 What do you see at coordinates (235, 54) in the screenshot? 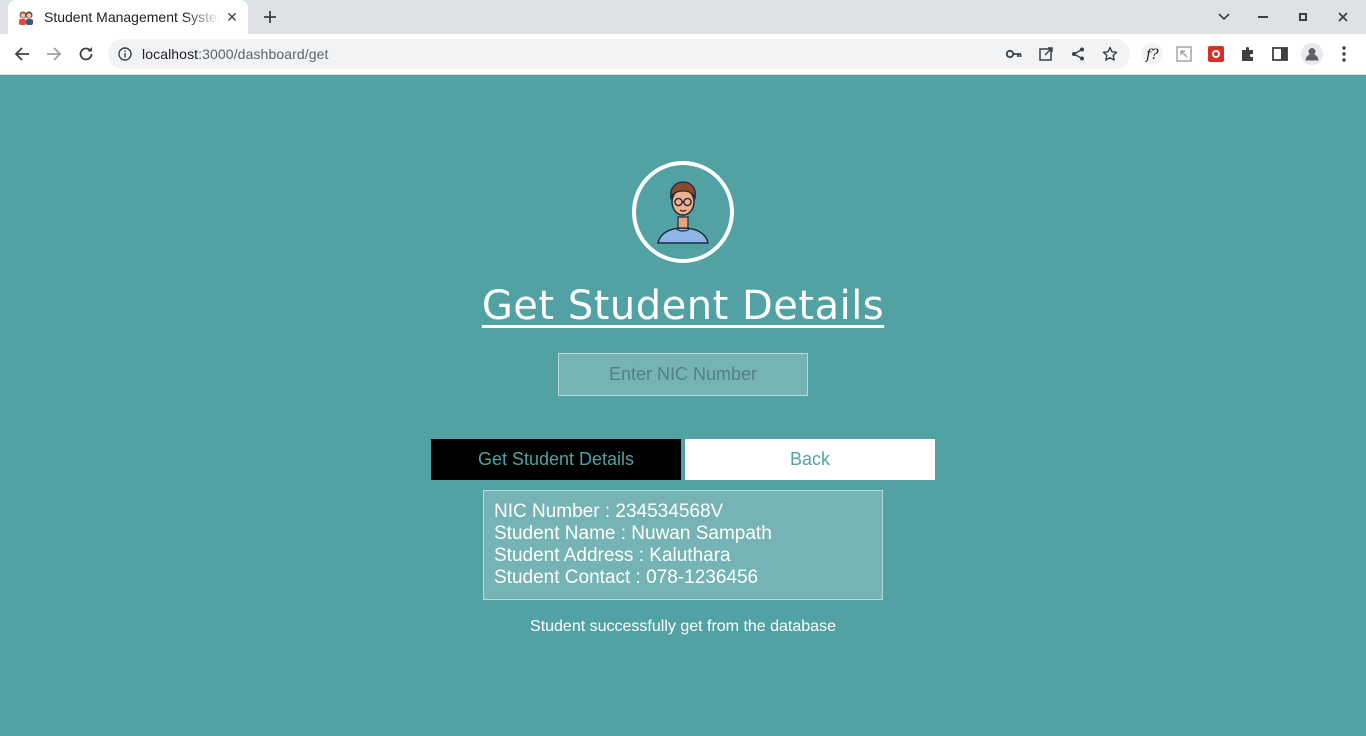
I see `url-text: localhost:3000/dashboard/get` at bounding box center [235, 54].